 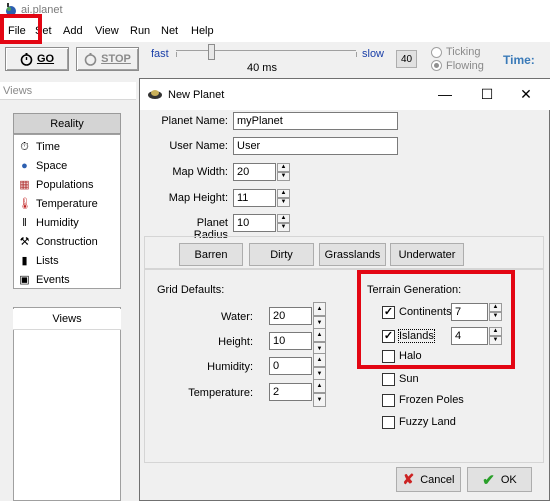 I want to click on planet-name-label: Planet Name:, so click(x=194, y=121).